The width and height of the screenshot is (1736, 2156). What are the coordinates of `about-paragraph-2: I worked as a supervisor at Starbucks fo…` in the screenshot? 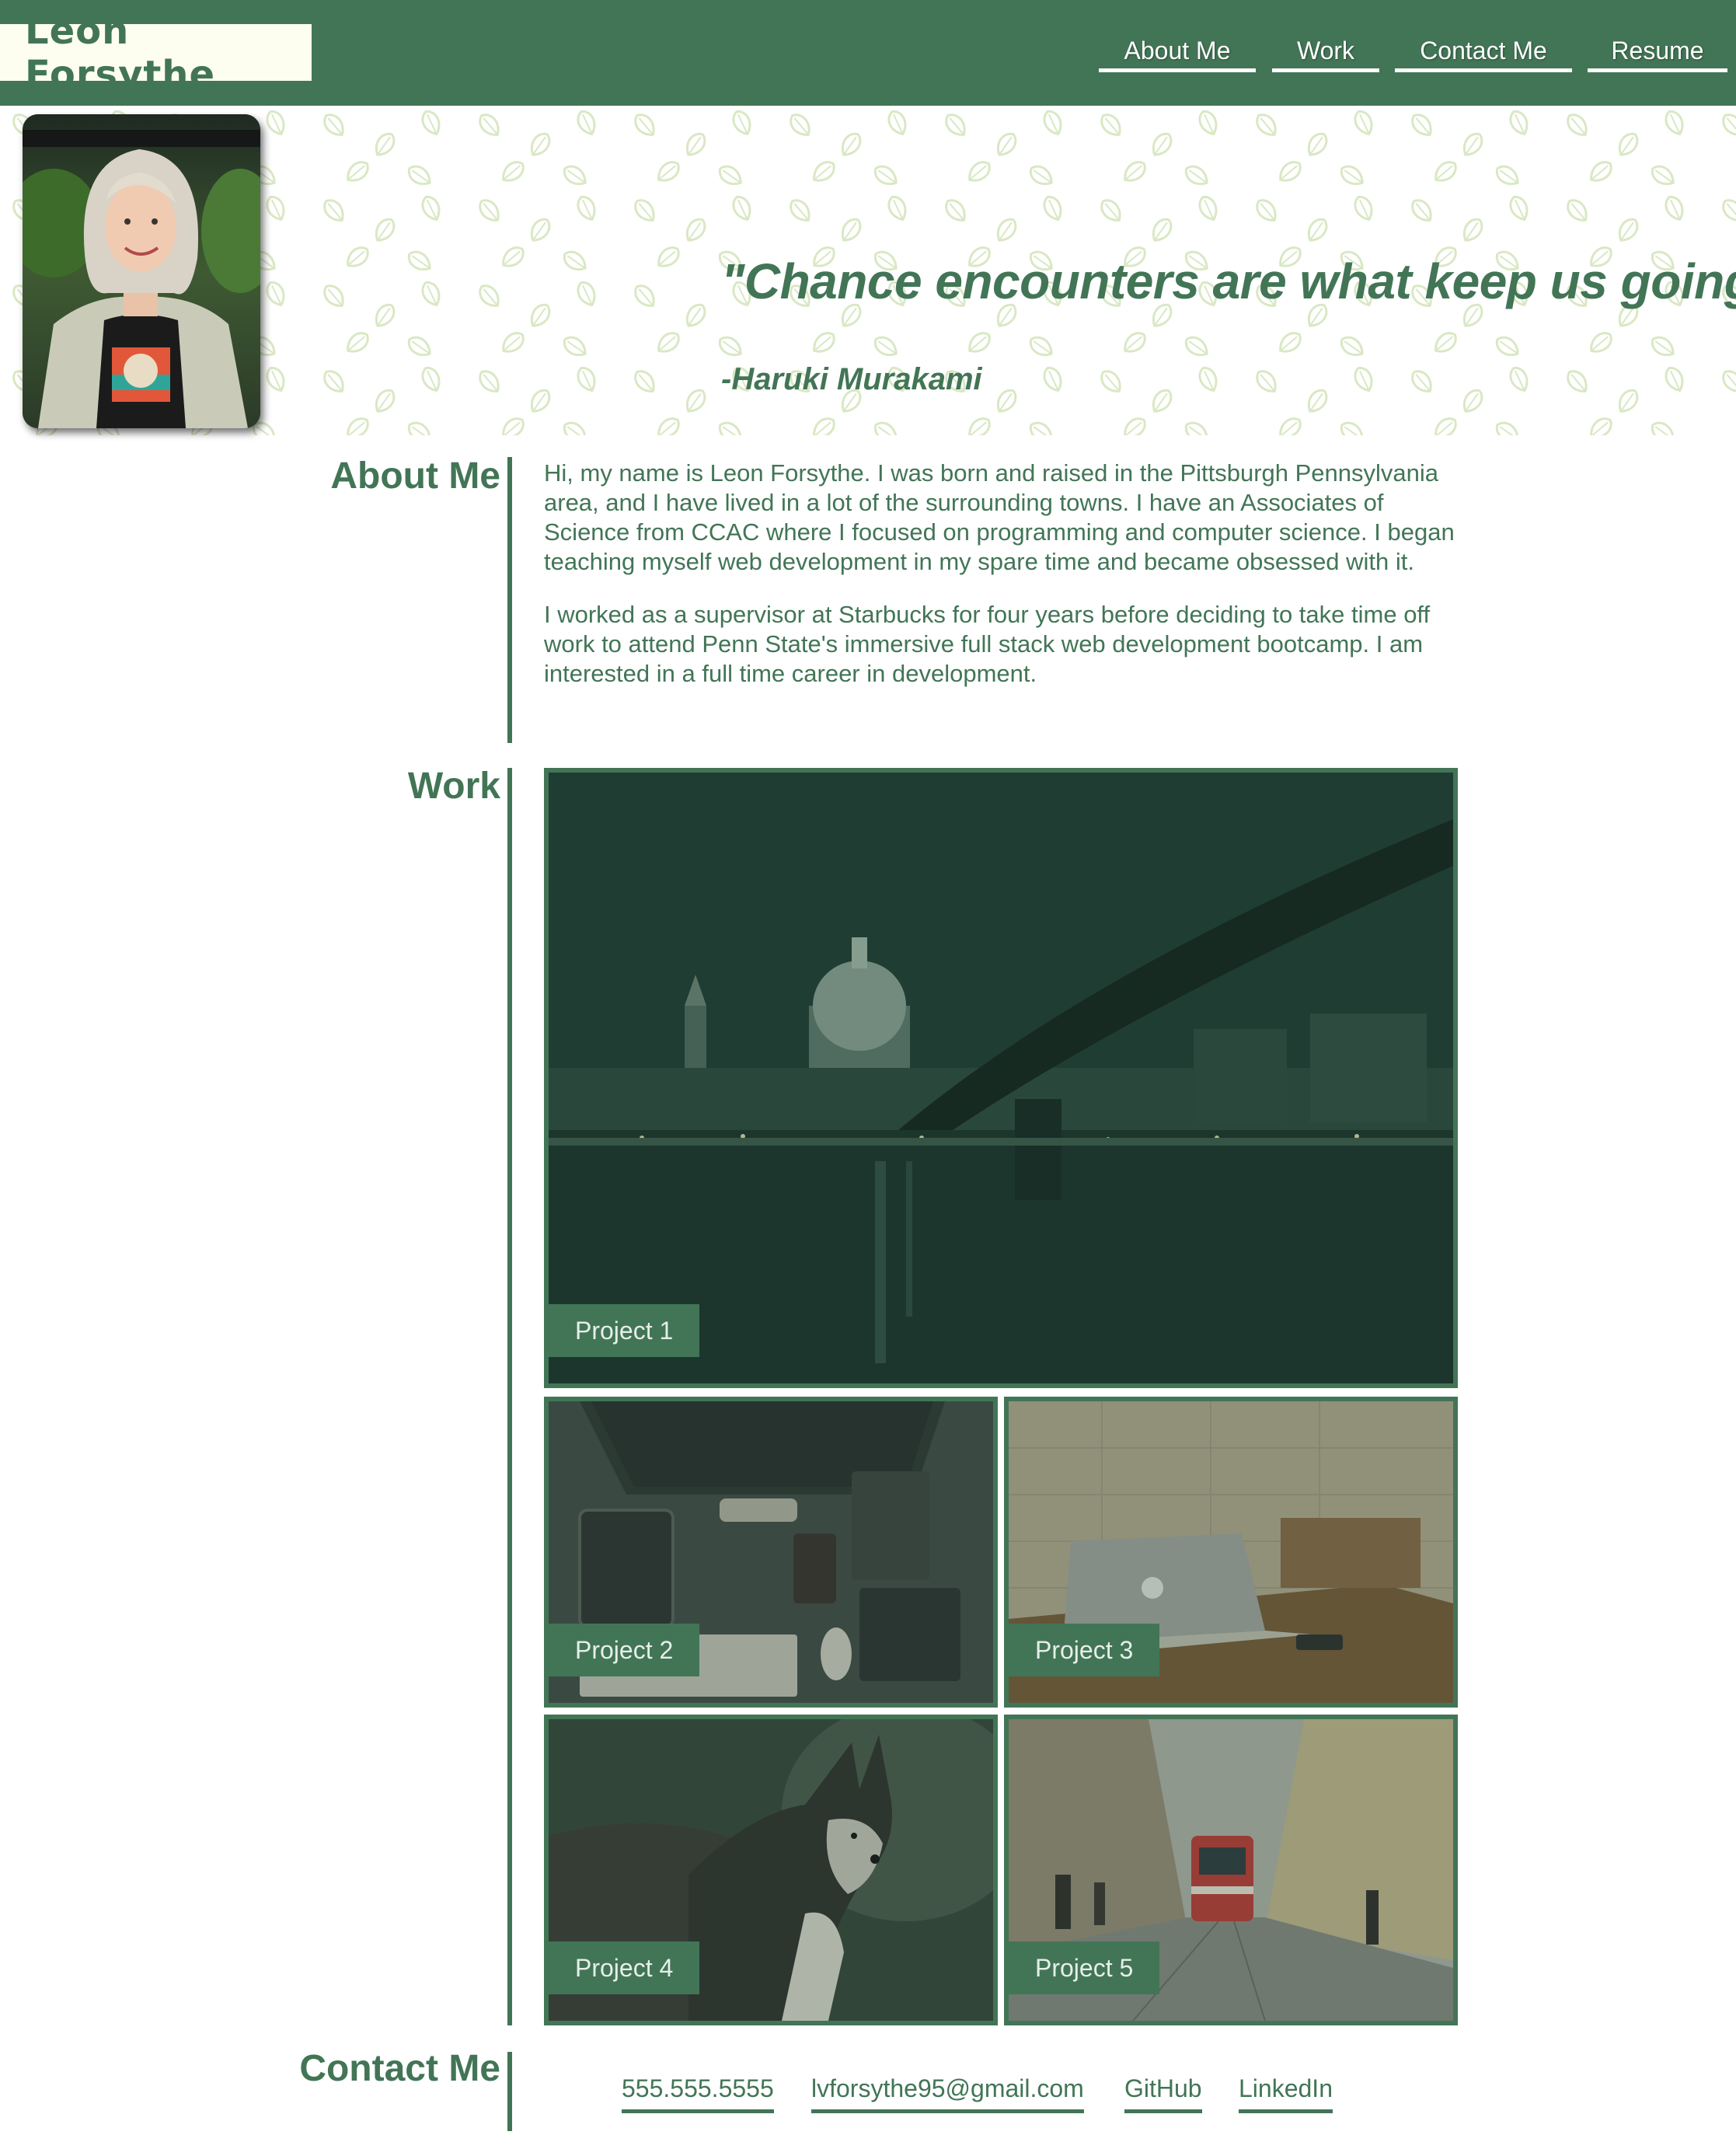 It's located at (987, 644).